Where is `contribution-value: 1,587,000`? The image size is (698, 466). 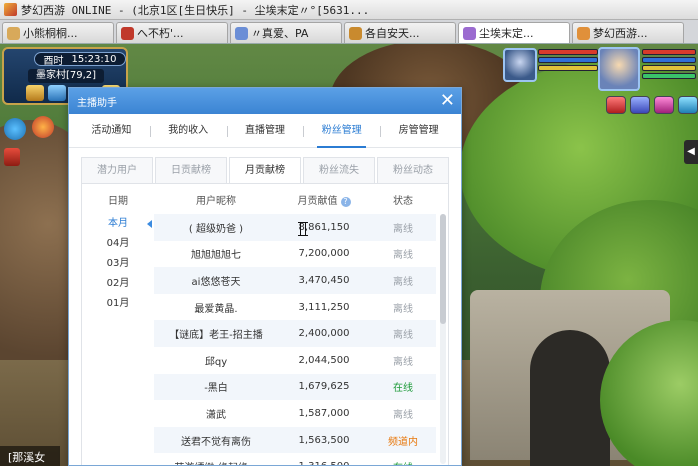 contribution-value: 1,587,000 is located at coordinates (324, 413).